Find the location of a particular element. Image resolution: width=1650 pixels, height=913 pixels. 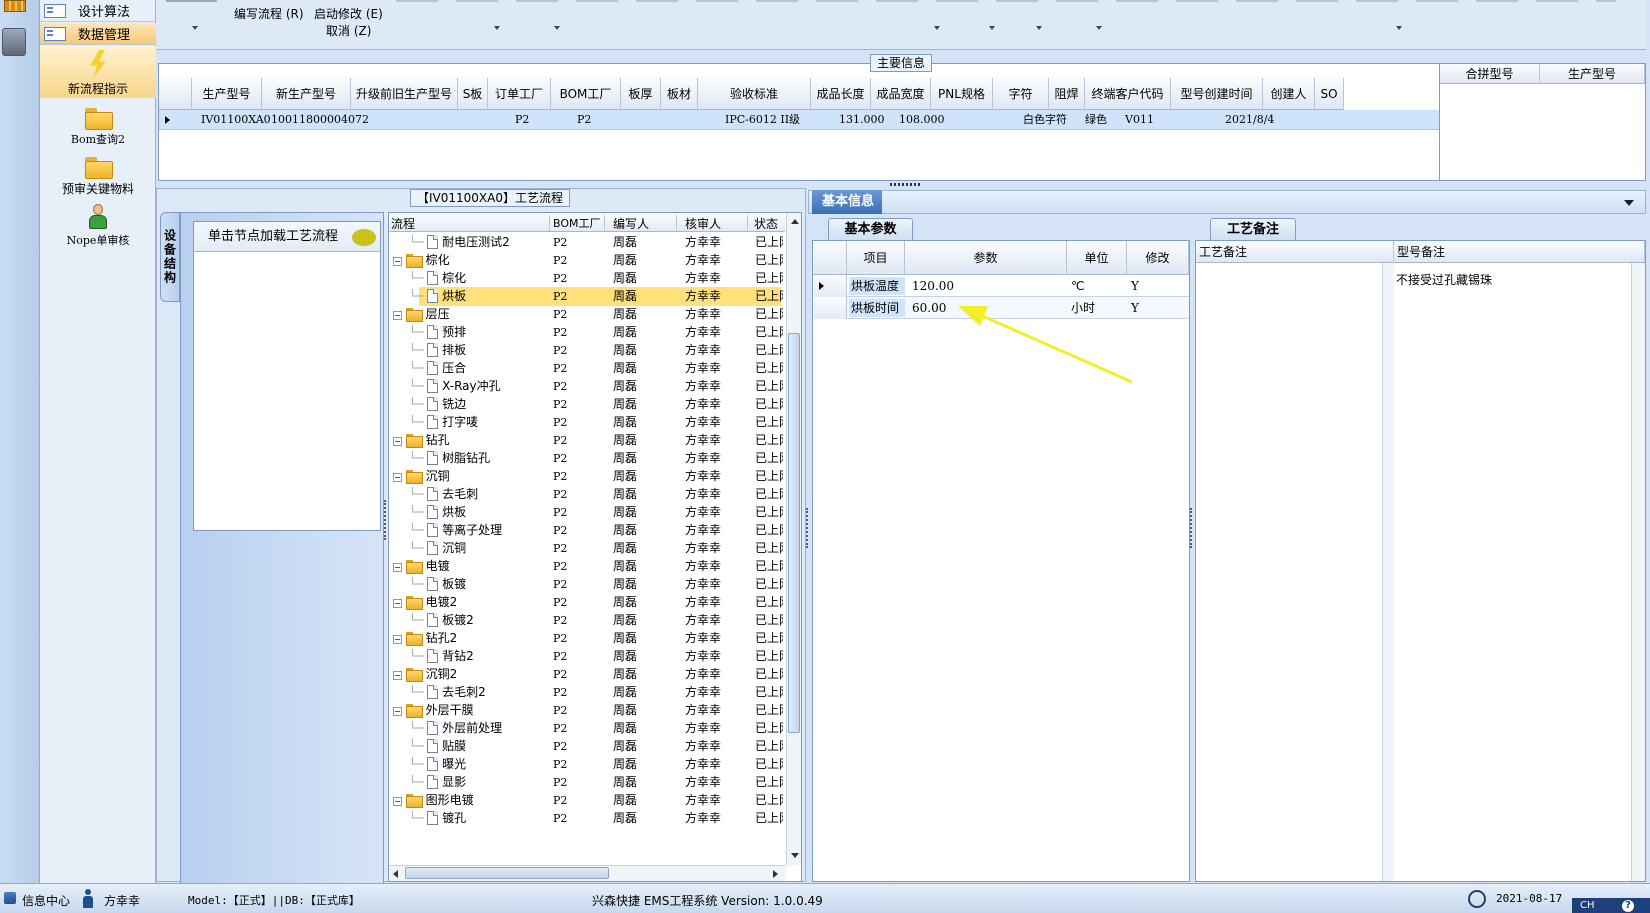

cancel-button: 取消 (Z) is located at coordinates (348, 30).